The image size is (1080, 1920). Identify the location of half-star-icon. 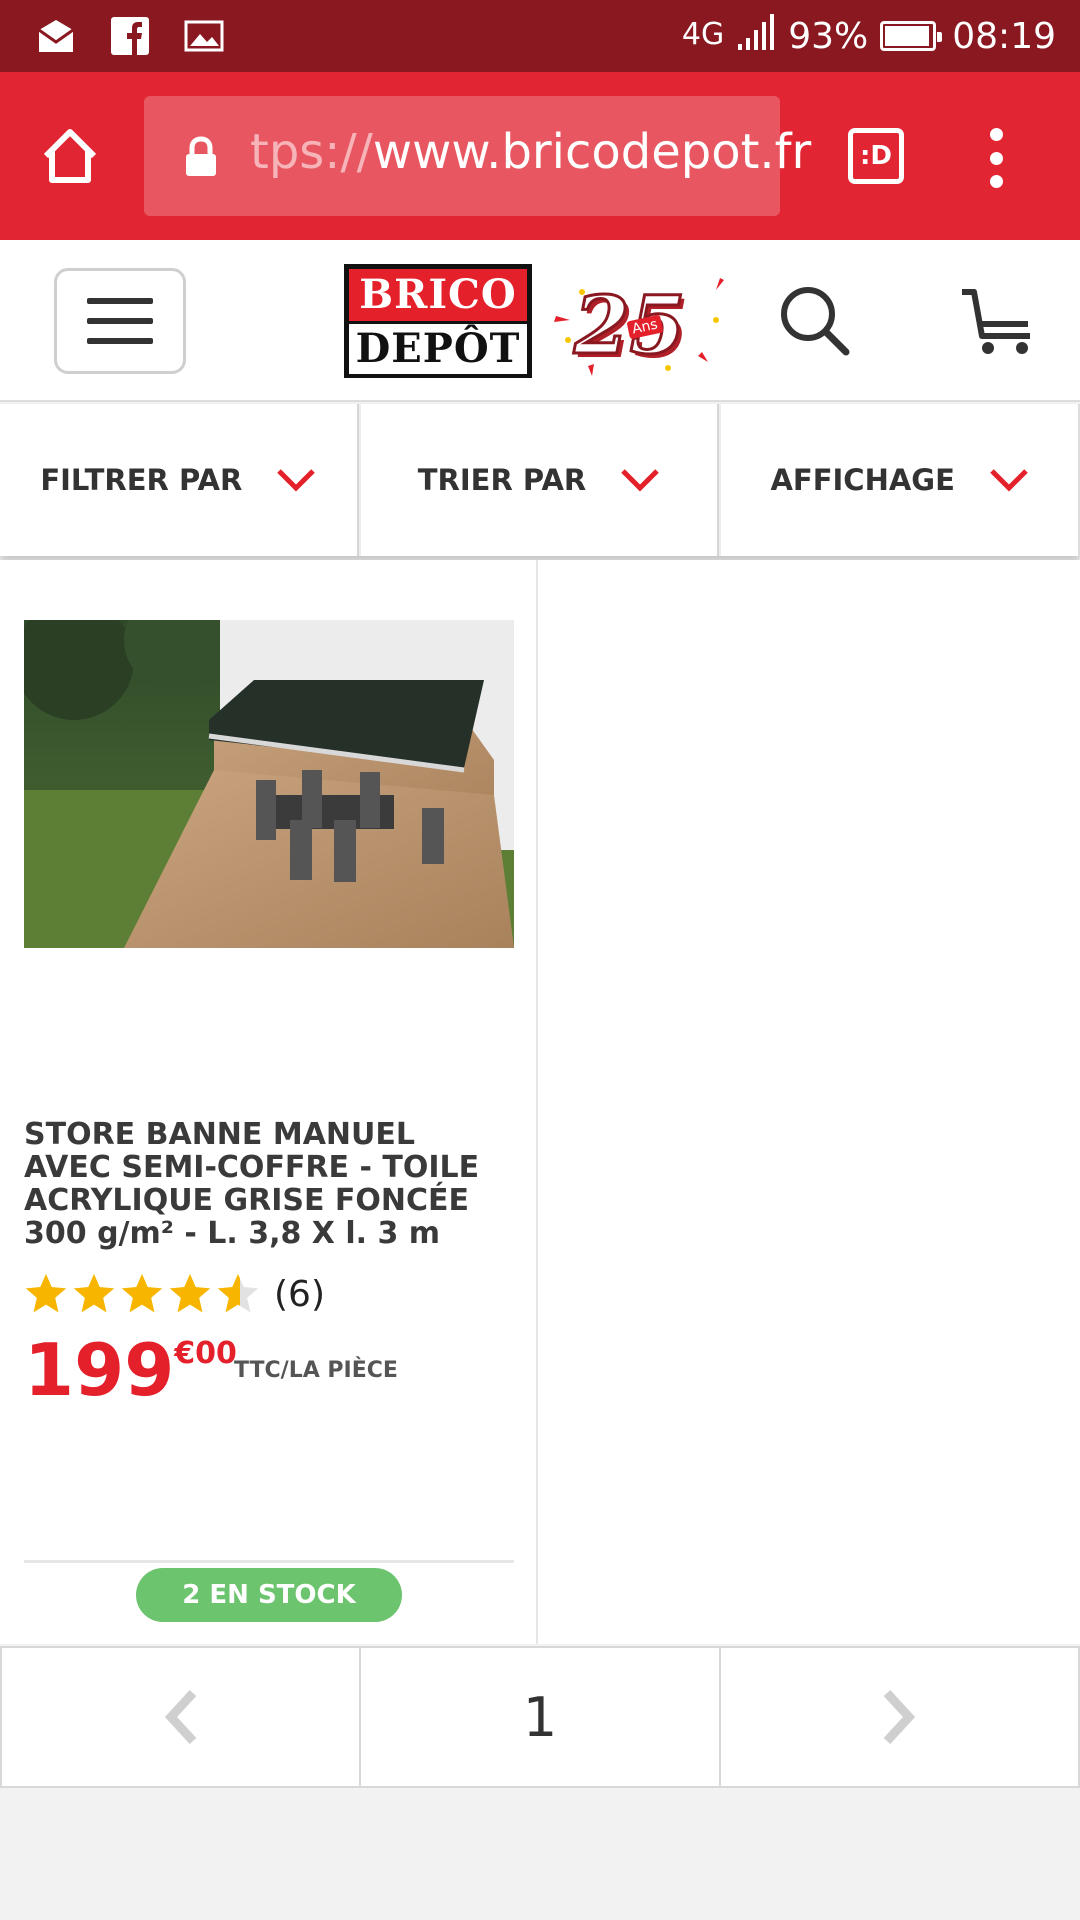
(238, 1293).